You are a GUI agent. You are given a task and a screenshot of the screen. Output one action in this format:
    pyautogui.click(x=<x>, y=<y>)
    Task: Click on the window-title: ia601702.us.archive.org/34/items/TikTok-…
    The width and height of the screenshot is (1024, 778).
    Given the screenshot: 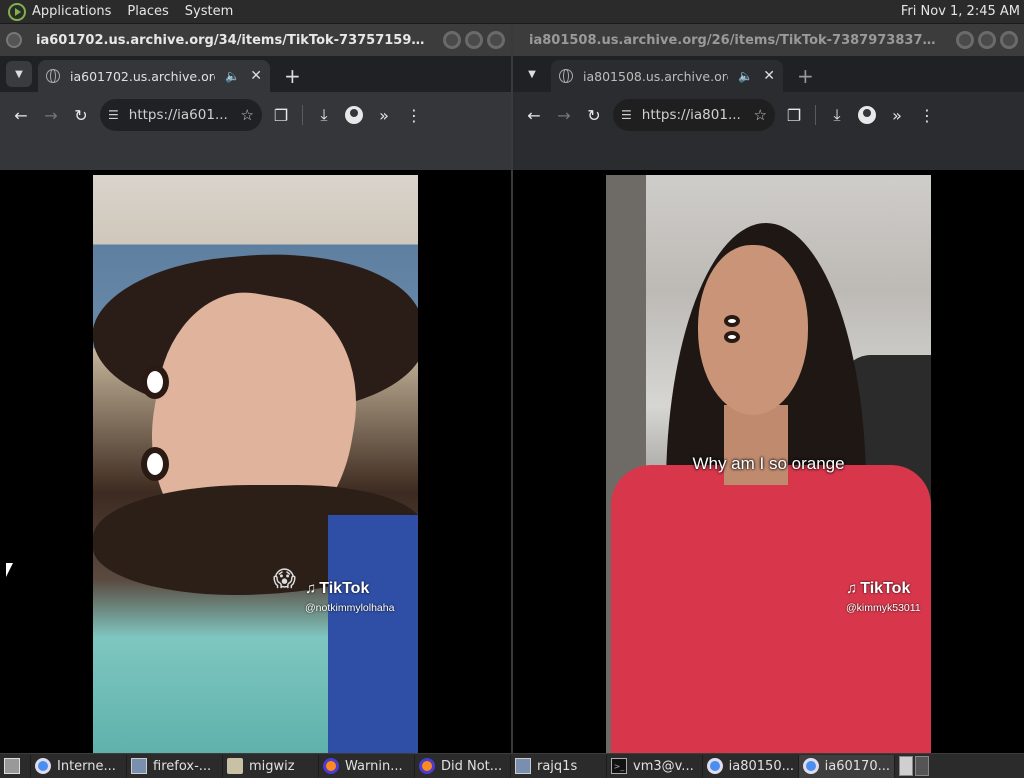 What is the action you would take?
    pyautogui.click(x=237, y=40)
    